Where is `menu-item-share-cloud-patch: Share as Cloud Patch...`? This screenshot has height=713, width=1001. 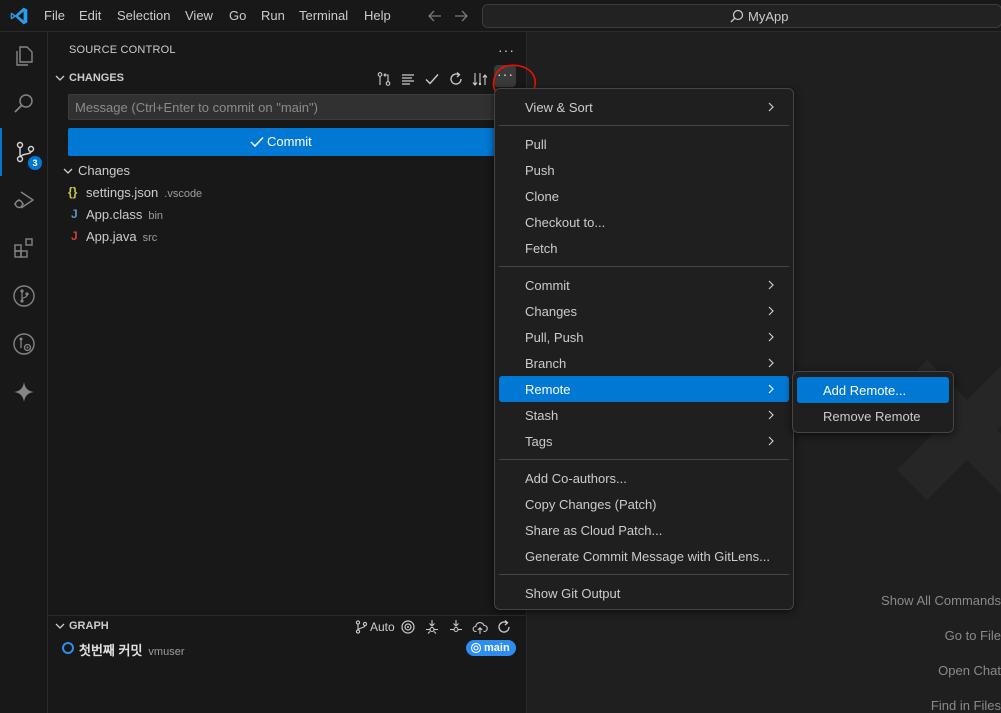
menu-item-share-cloud-patch: Share as Cloud Patch... is located at coordinates (644, 530).